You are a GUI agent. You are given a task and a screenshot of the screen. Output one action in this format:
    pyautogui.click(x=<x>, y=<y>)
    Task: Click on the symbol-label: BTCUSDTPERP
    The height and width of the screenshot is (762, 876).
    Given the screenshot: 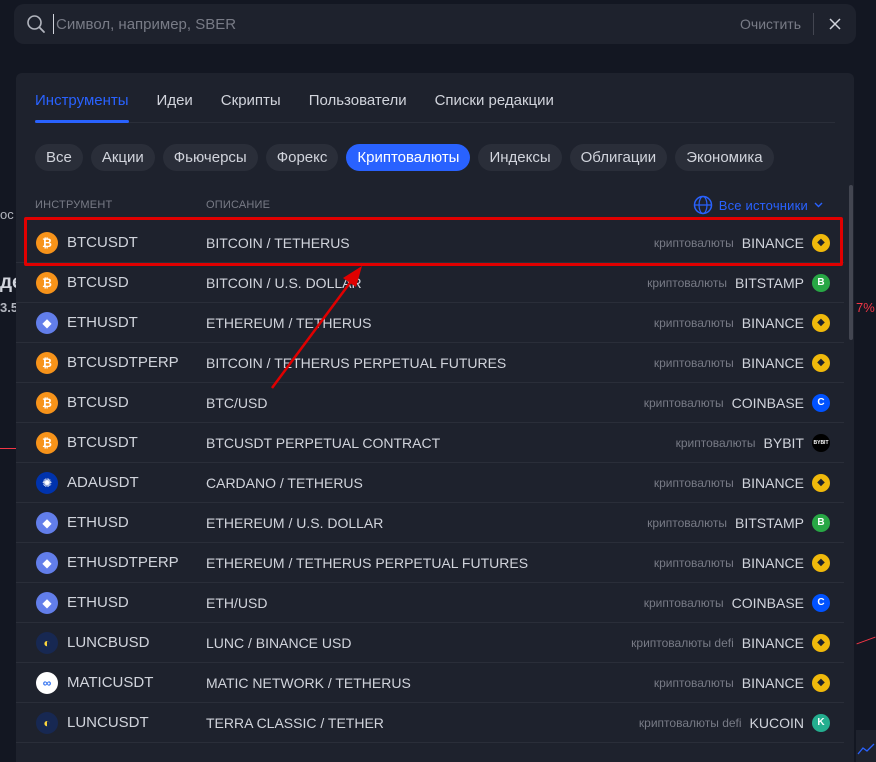 What is the action you would take?
    pyautogui.click(x=123, y=362)
    